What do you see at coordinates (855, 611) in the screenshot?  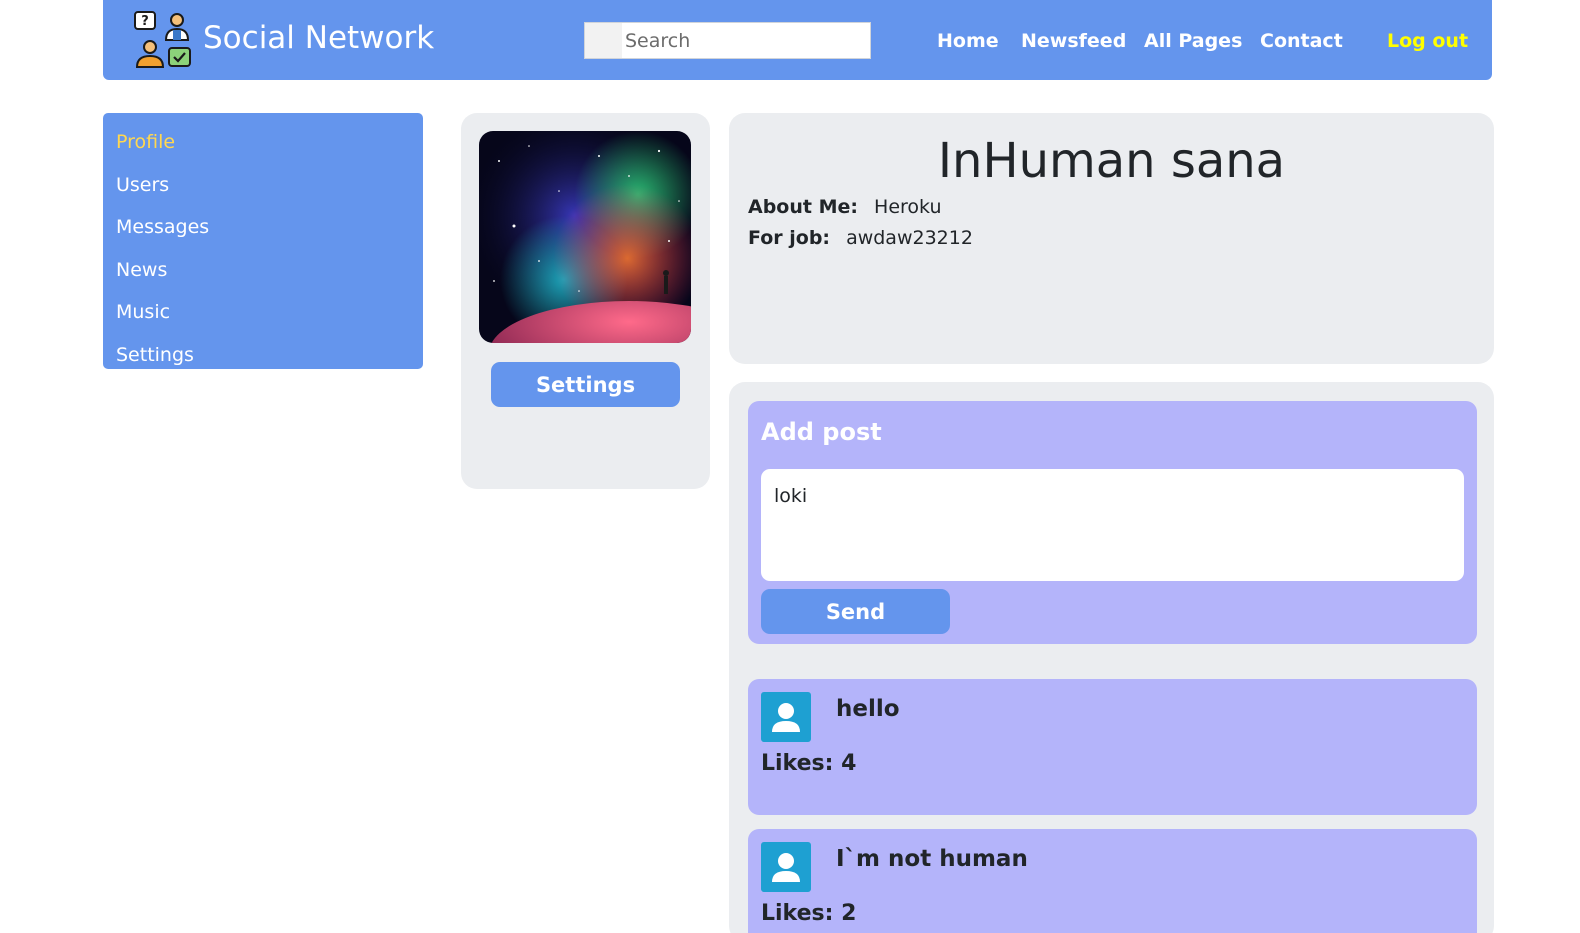 I see `send-button: Send` at bounding box center [855, 611].